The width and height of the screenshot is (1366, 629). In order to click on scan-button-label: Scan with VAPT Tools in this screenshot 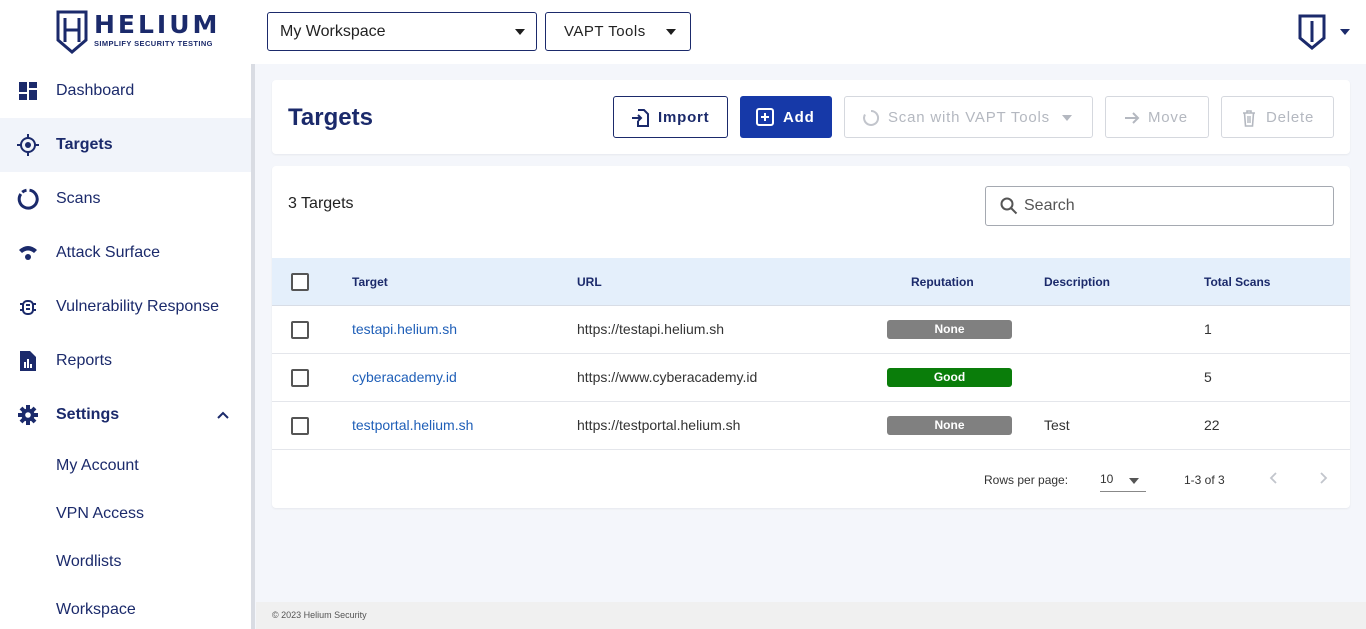, I will do `click(969, 117)`.